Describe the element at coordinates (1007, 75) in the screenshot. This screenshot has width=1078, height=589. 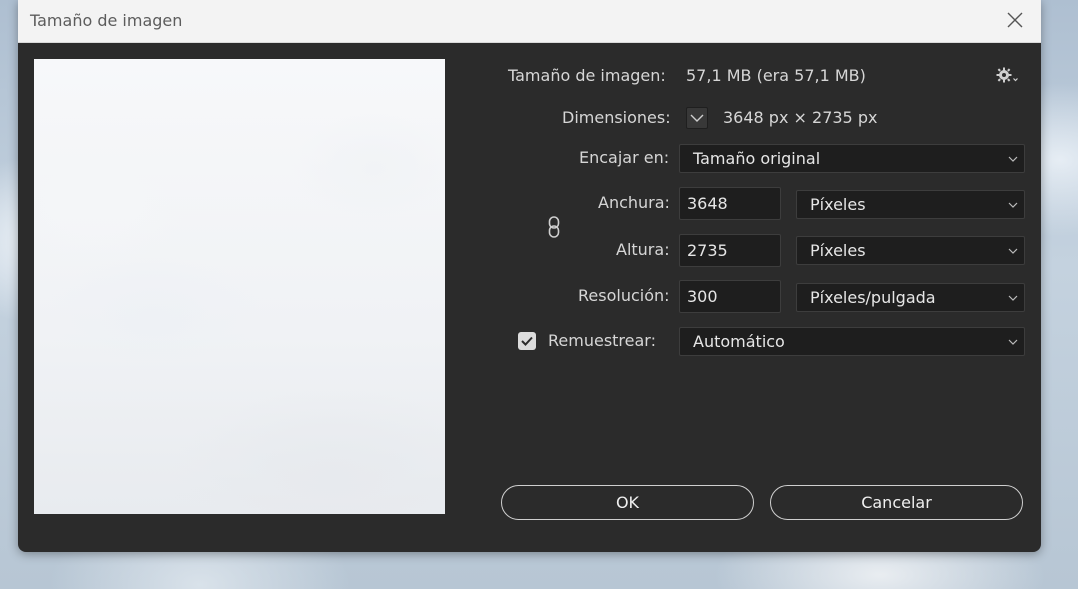
I see `gear-icon` at that location.